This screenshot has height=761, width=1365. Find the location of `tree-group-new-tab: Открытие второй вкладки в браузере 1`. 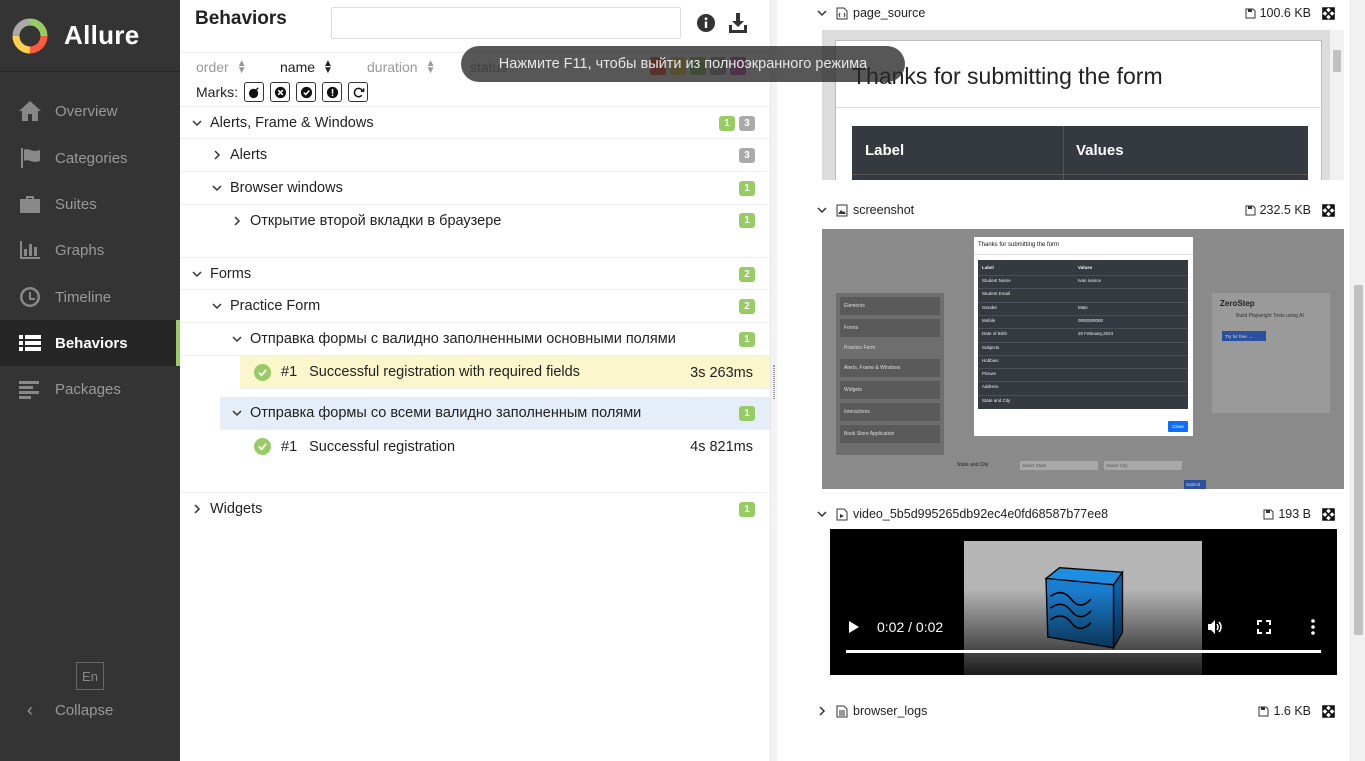

tree-group-new-tab: Открытие второй вкладки в браузере 1 is located at coordinates (475, 220).